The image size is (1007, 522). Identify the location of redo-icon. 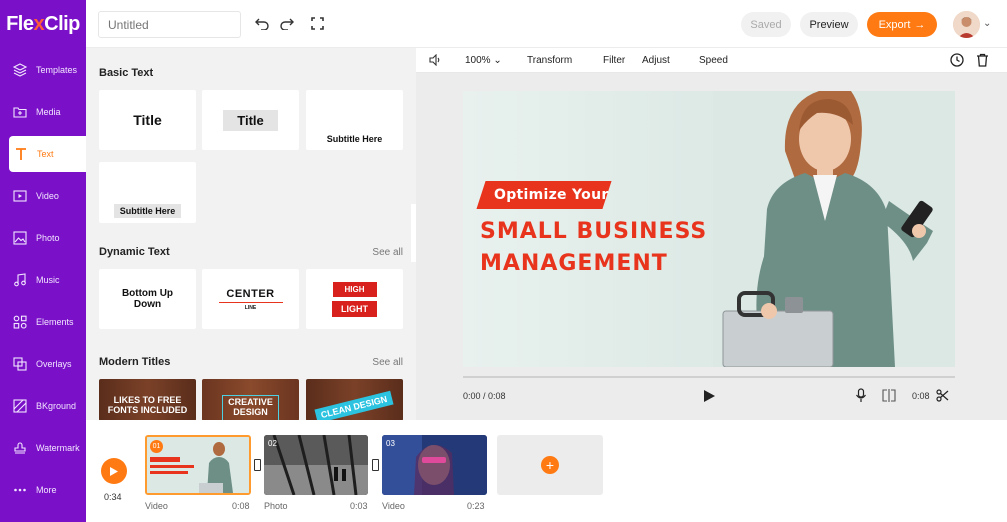
(287, 23).